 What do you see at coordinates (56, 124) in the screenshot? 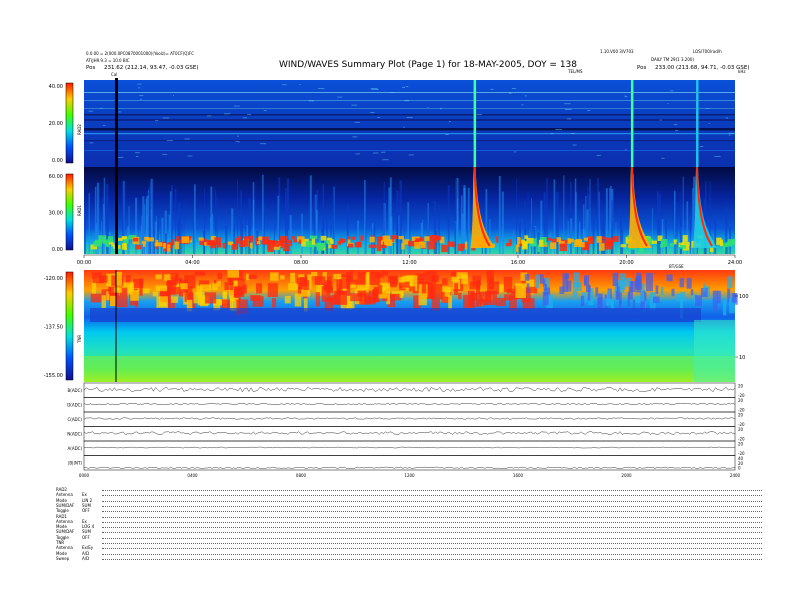
I see `rad2-tick-label: 20.00` at bounding box center [56, 124].